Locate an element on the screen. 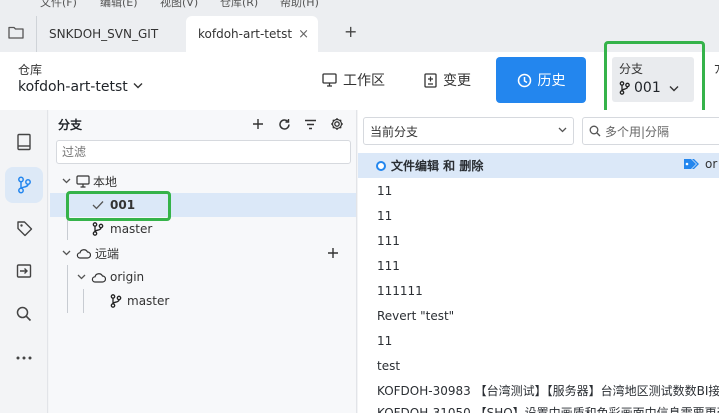 This screenshot has height=413, width=719. tree-origin-label: origin is located at coordinates (127, 277).